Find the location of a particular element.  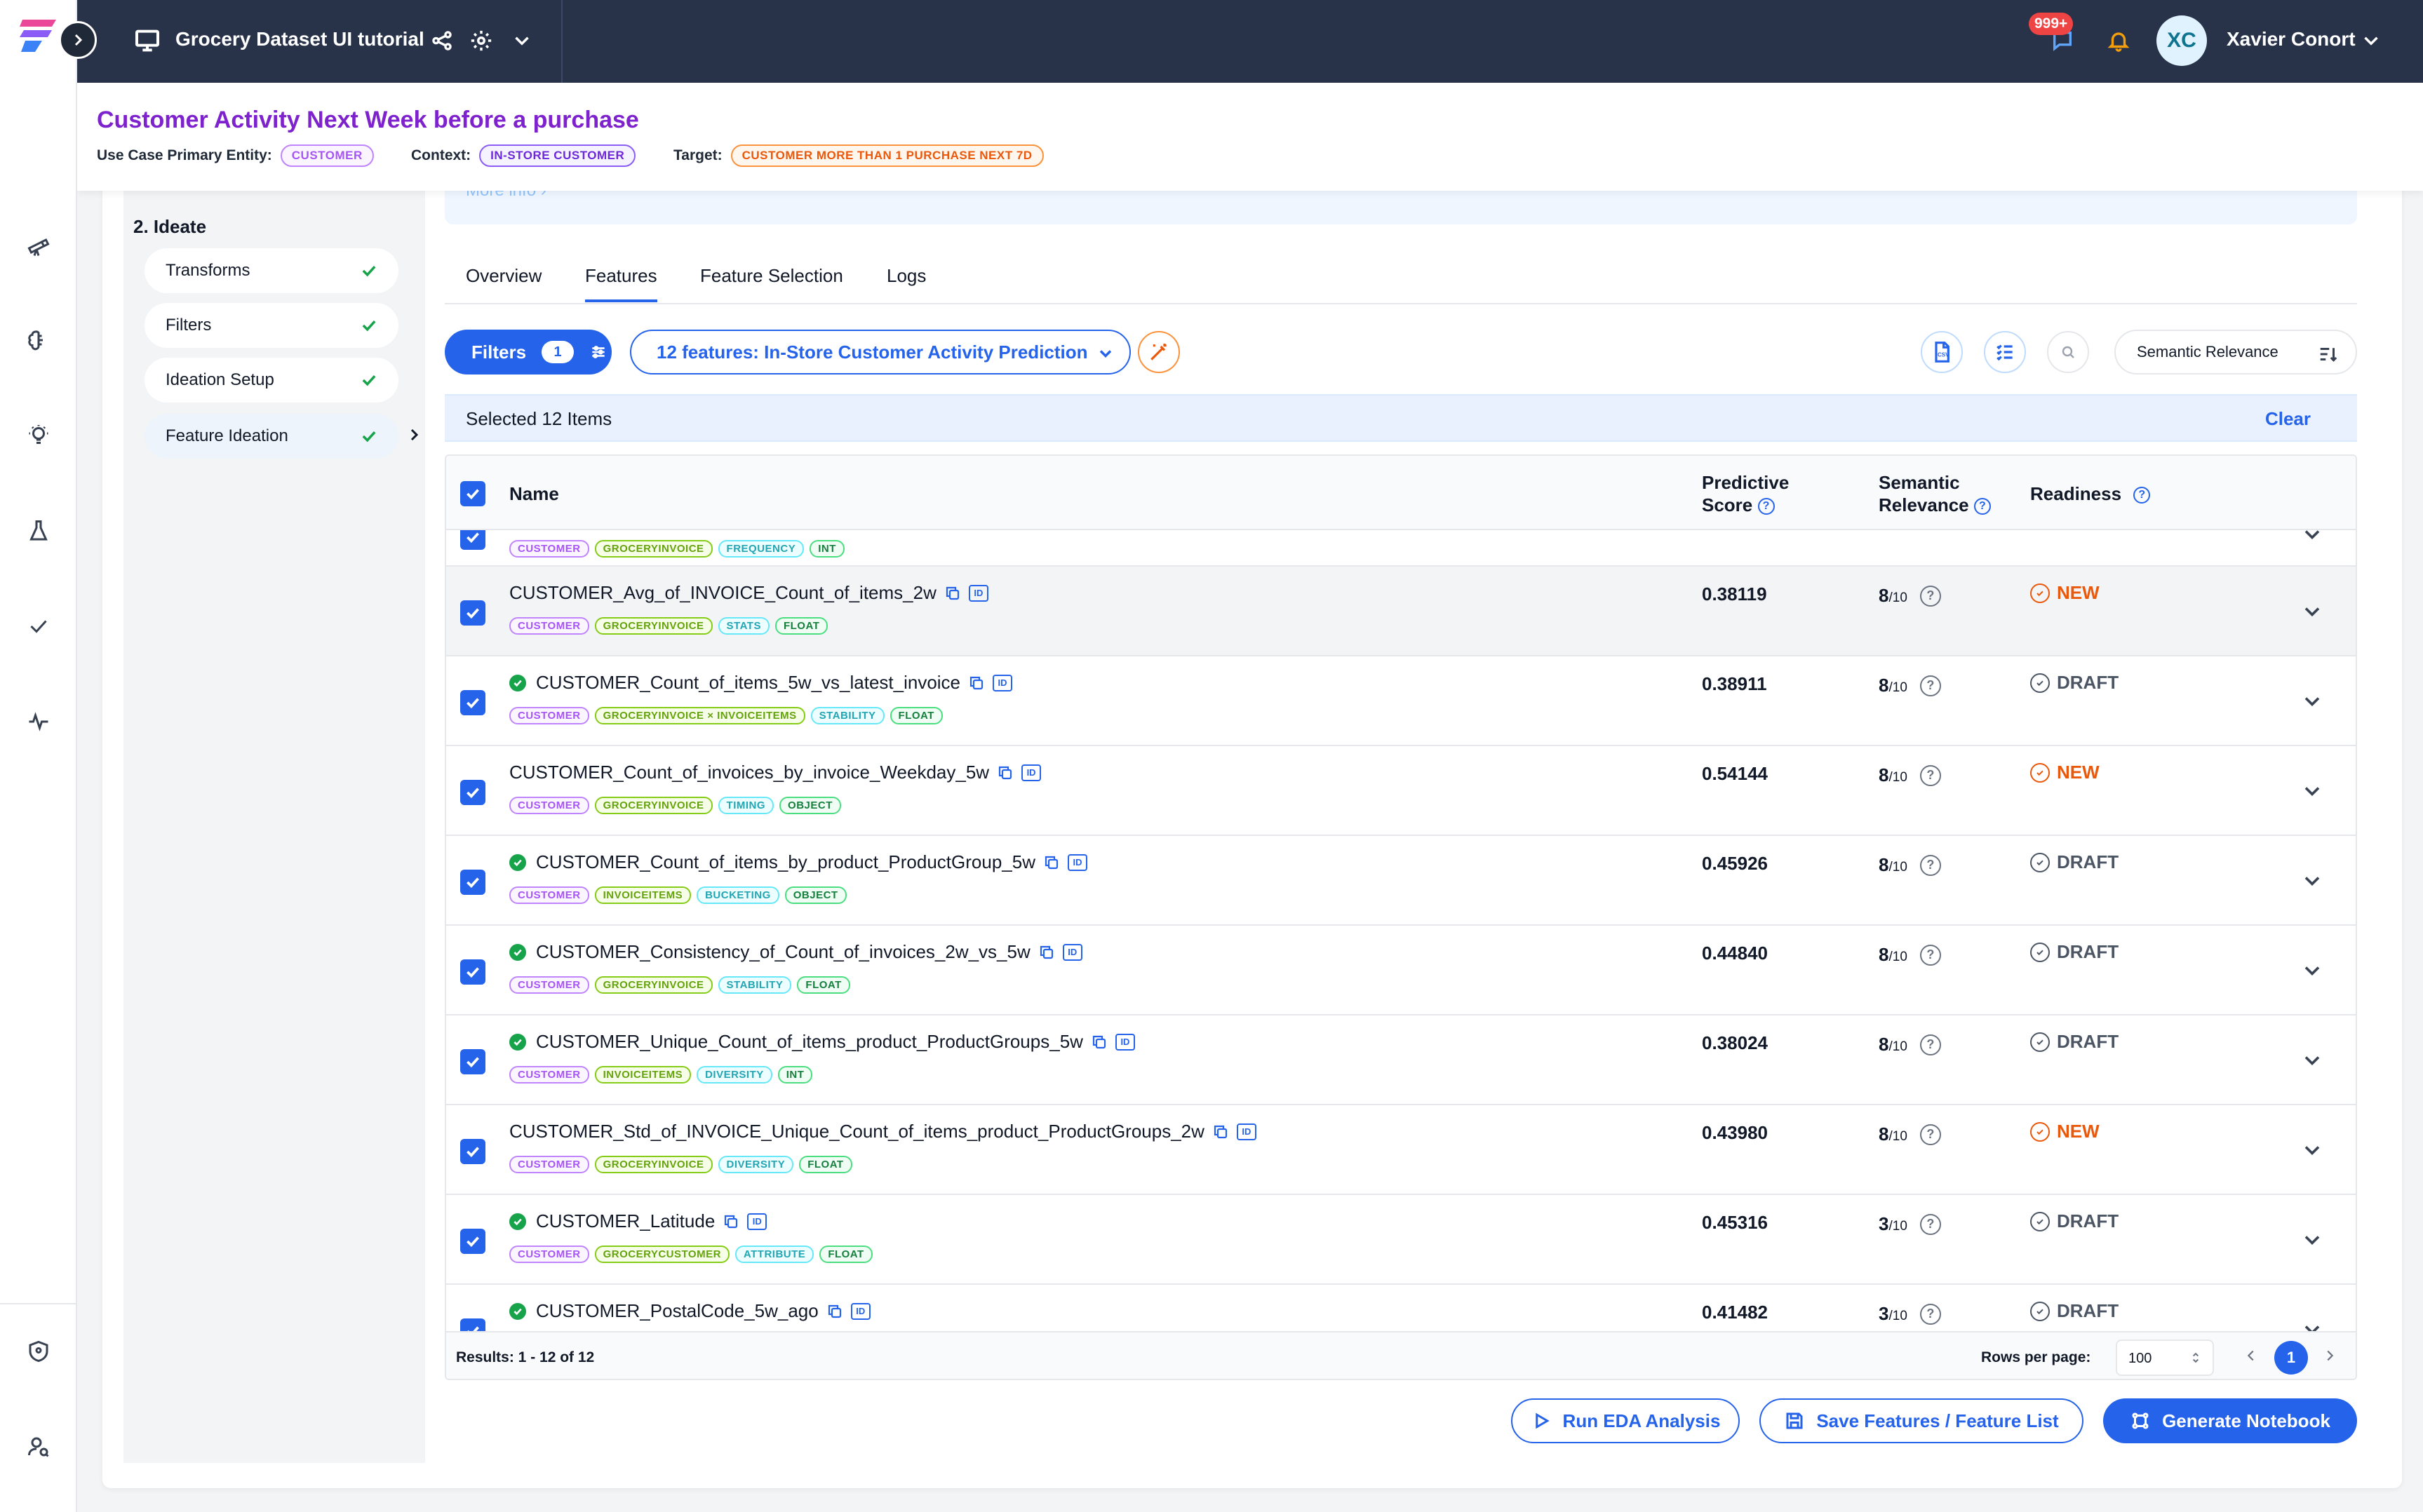

gear-icon is located at coordinates (481, 41).